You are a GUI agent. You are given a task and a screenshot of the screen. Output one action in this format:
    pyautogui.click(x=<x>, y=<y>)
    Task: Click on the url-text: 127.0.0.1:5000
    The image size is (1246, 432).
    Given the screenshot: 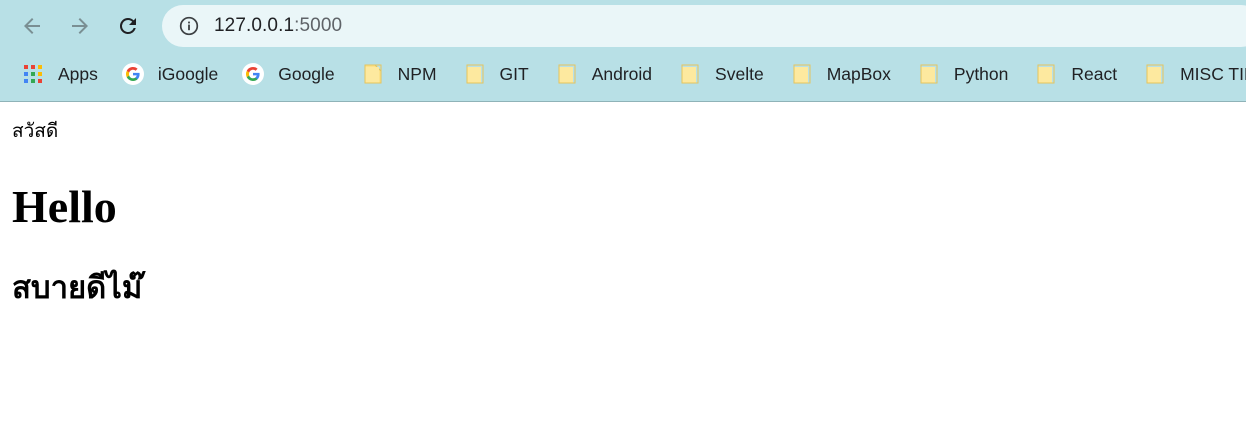 What is the action you would take?
    pyautogui.click(x=278, y=26)
    